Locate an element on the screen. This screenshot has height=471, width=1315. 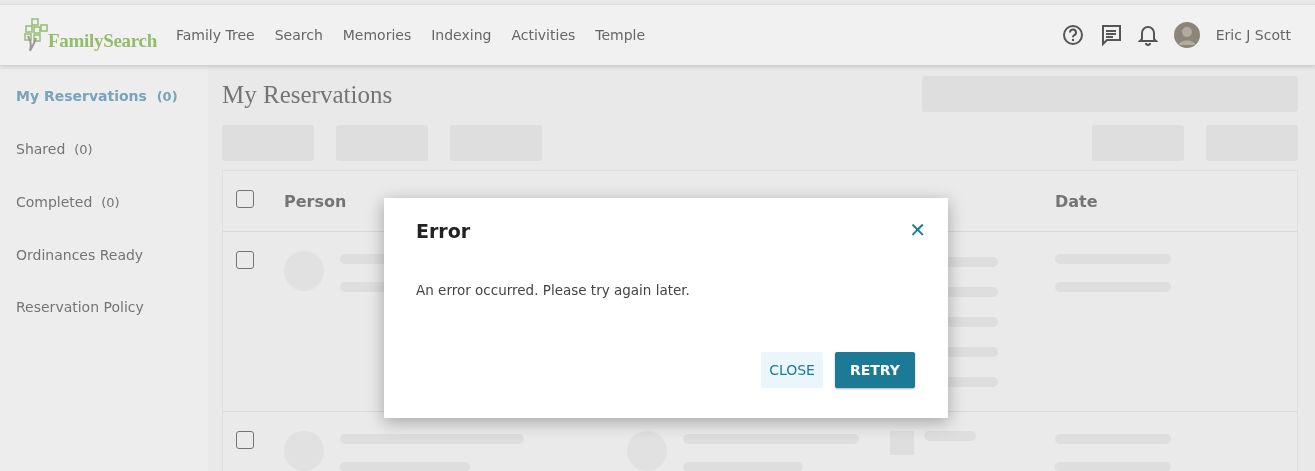
page-title: My Reservations is located at coordinates (307, 95).